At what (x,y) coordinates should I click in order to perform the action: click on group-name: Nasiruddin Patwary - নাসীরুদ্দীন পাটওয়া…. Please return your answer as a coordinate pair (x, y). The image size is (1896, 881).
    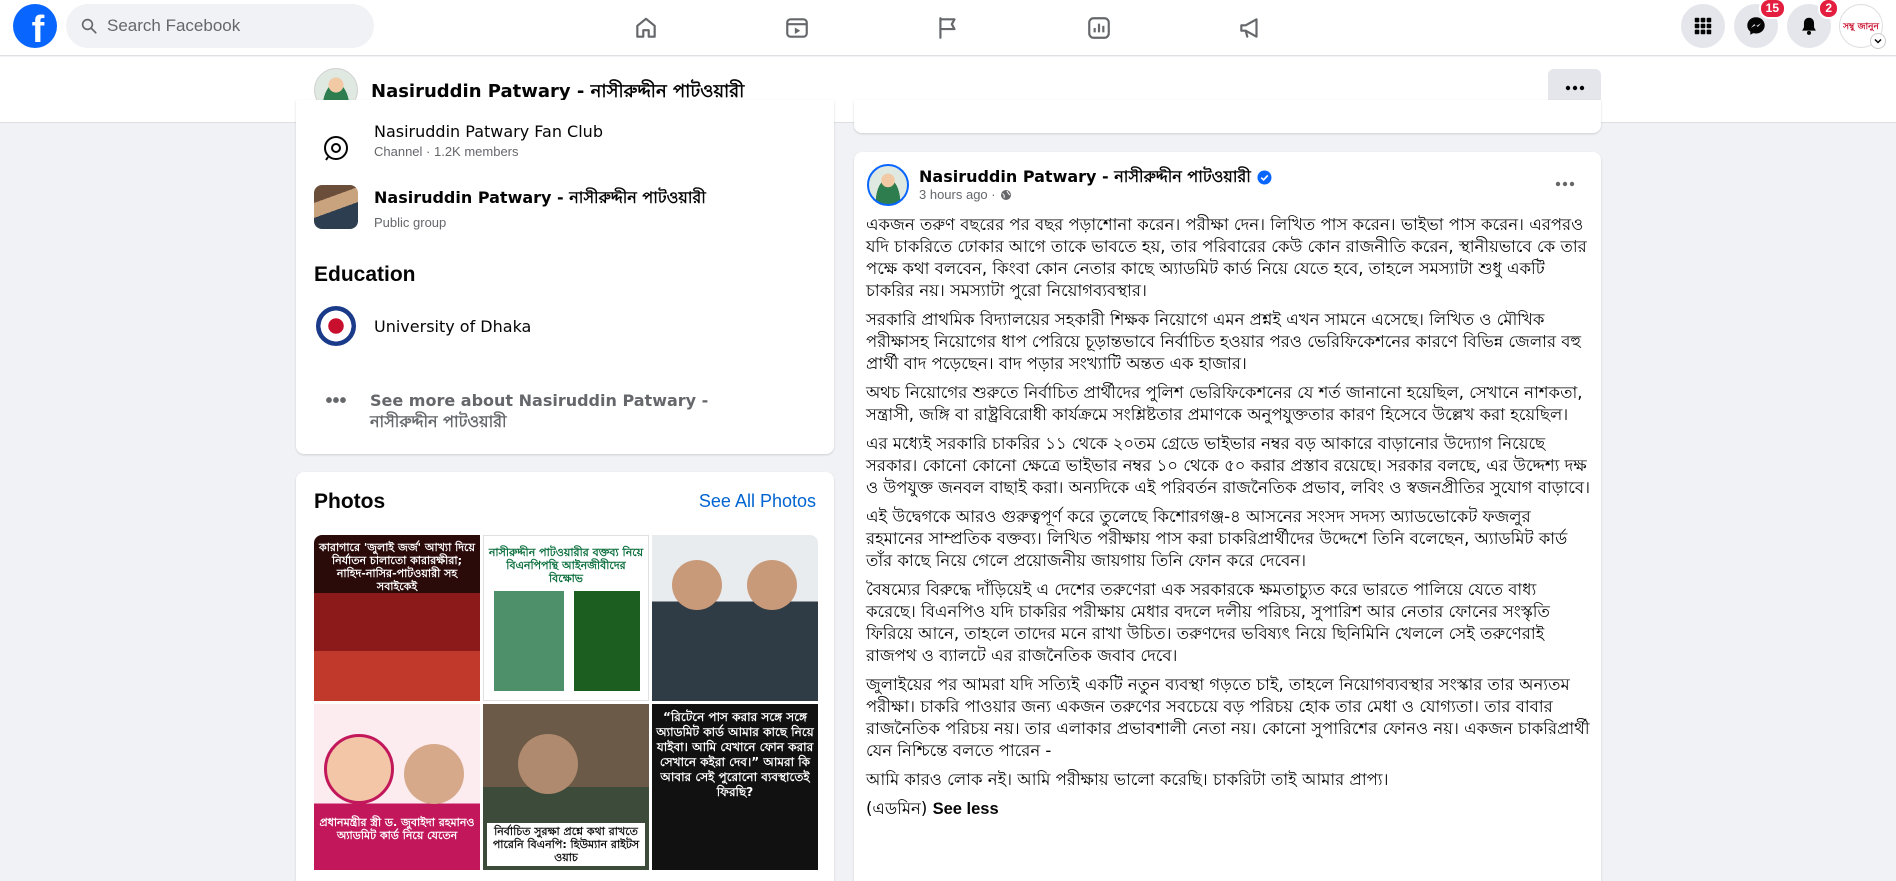
    Looking at the image, I should click on (540, 198).